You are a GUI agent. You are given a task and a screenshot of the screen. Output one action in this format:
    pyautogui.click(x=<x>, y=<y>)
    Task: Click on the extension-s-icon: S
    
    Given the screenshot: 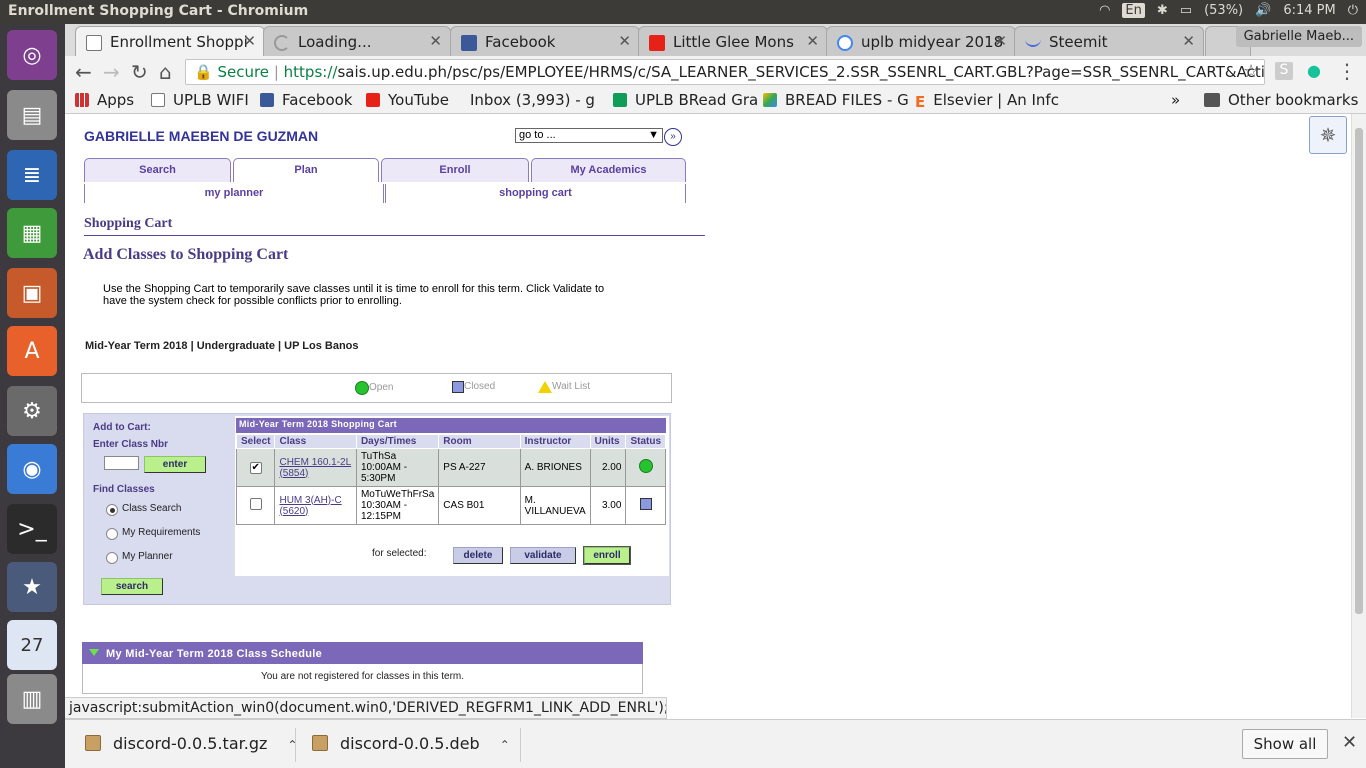 What is the action you would take?
    pyautogui.click(x=1284, y=71)
    